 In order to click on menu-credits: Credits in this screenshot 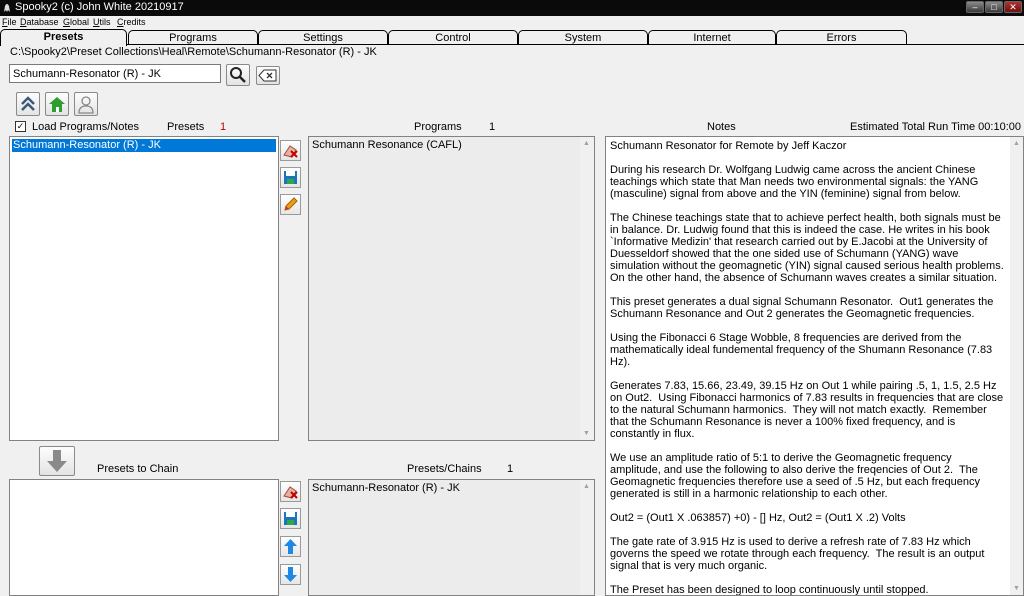, I will do `click(131, 22)`.